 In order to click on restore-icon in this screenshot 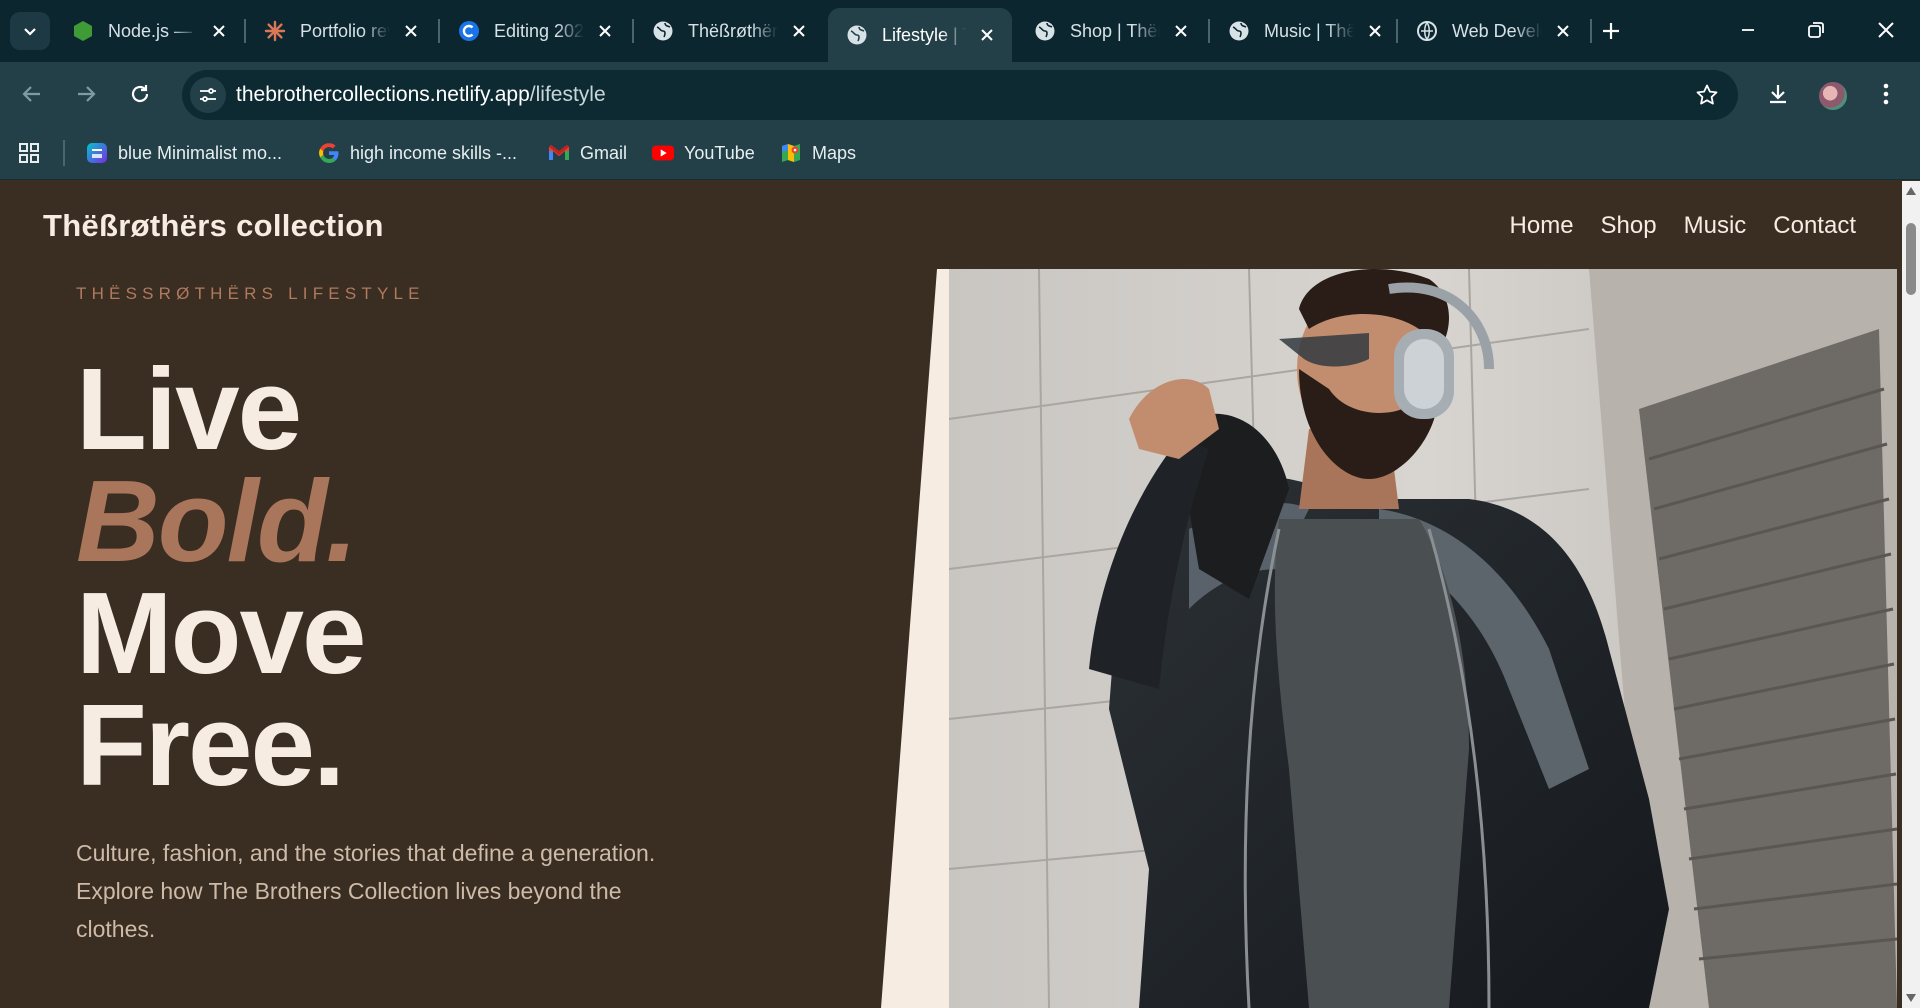, I will do `click(1816, 30)`.